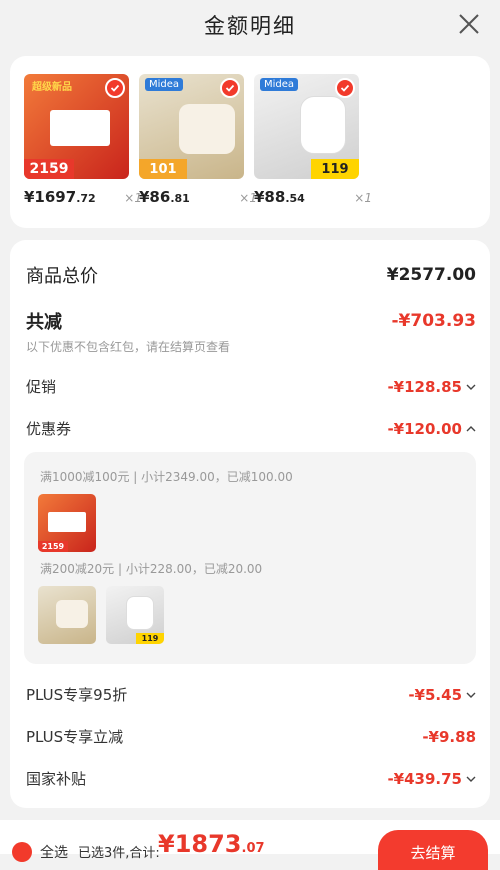 Image resolution: width=500 pixels, height=870 pixels. What do you see at coordinates (135, 615) in the screenshot?
I see `coupon-product-thumb: 119` at bounding box center [135, 615].